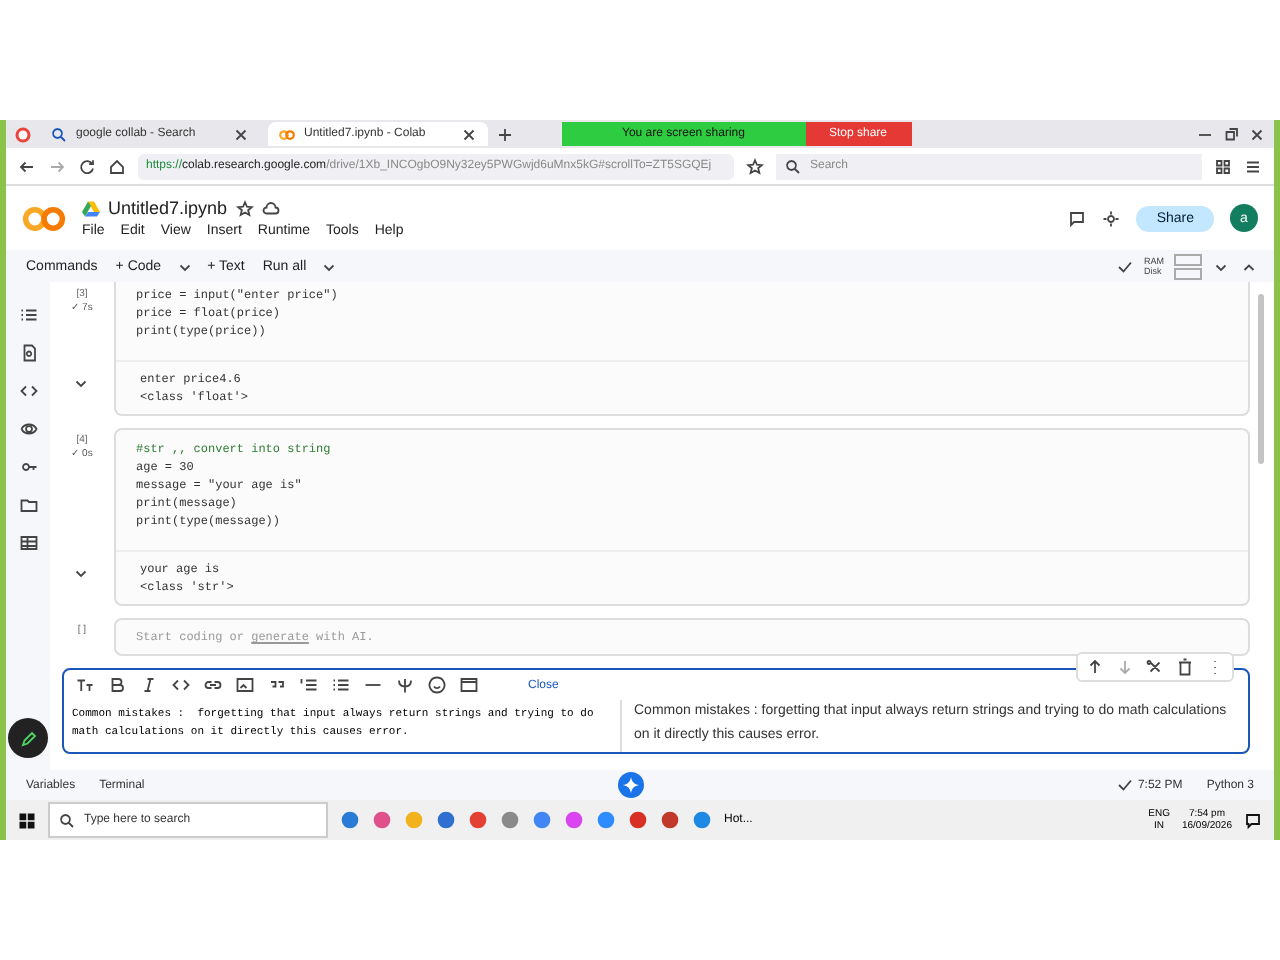 The height and width of the screenshot is (960, 1280). Describe the element at coordinates (405, 685) in the screenshot. I see `math-icon` at that location.